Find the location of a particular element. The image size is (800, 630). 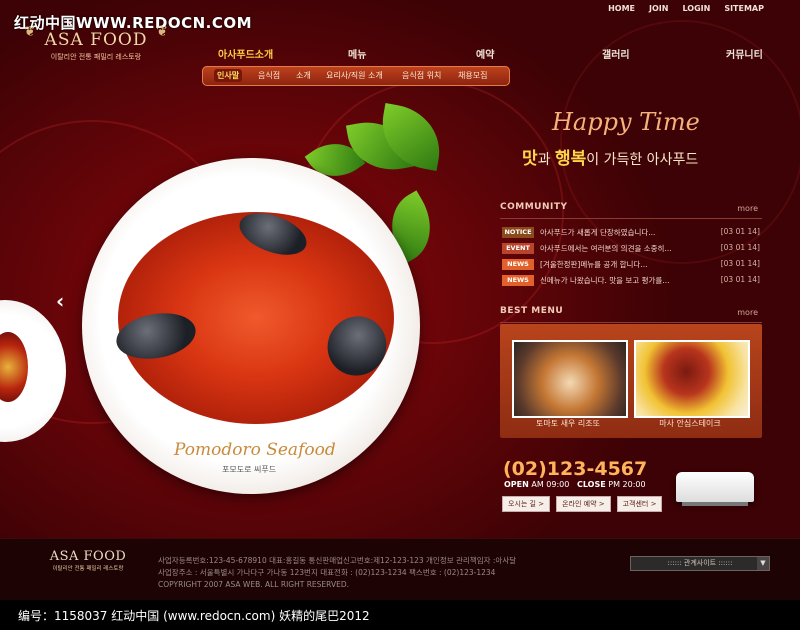

news-item: EVENT 아사푸드에서는 여러분의 의견을 소중히... [03 01 14] is located at coordinates (632, 249).